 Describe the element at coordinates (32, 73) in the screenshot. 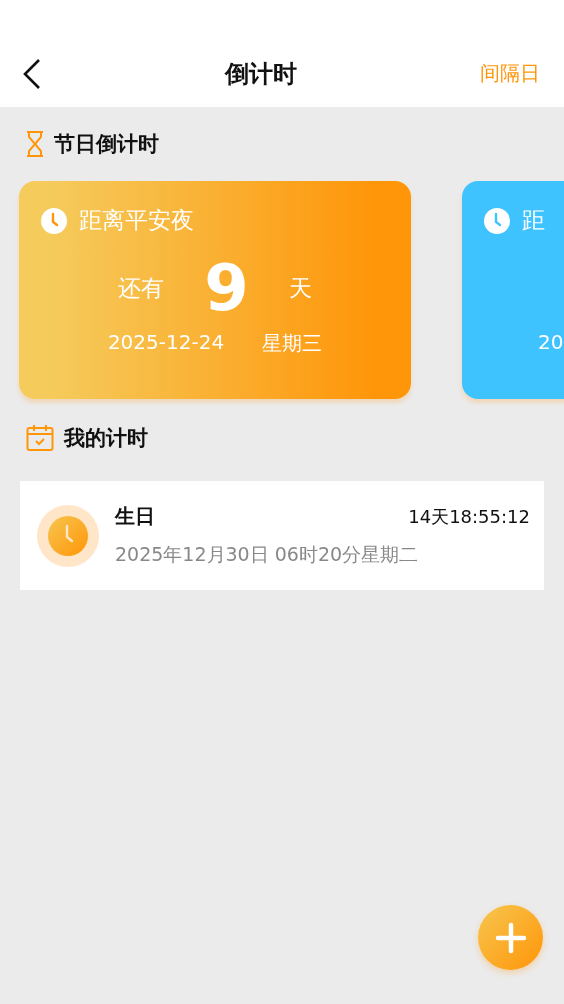

I see `back-icon` at that location.